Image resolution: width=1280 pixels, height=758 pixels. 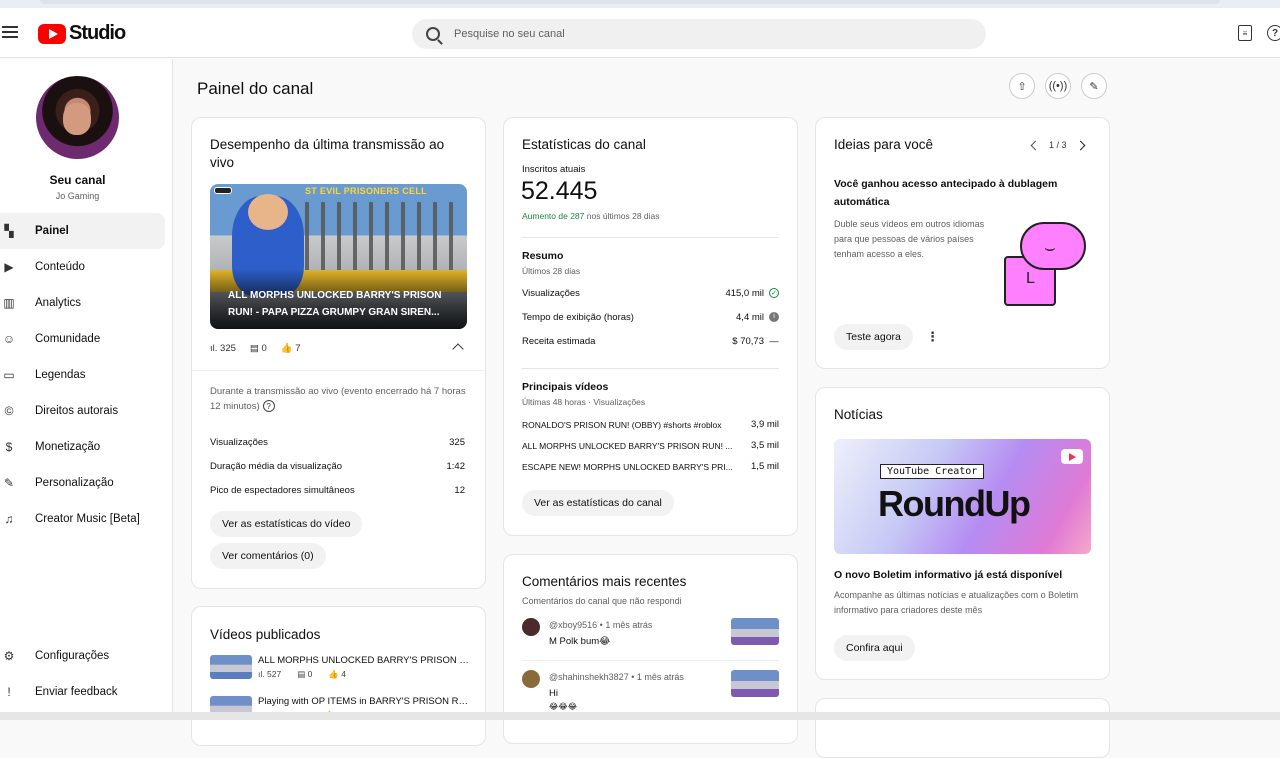 What do you see at coordinates (748, 341) in the screenshot?
I see `summary-value: $ 70,73` at bounding box center [748, 341].